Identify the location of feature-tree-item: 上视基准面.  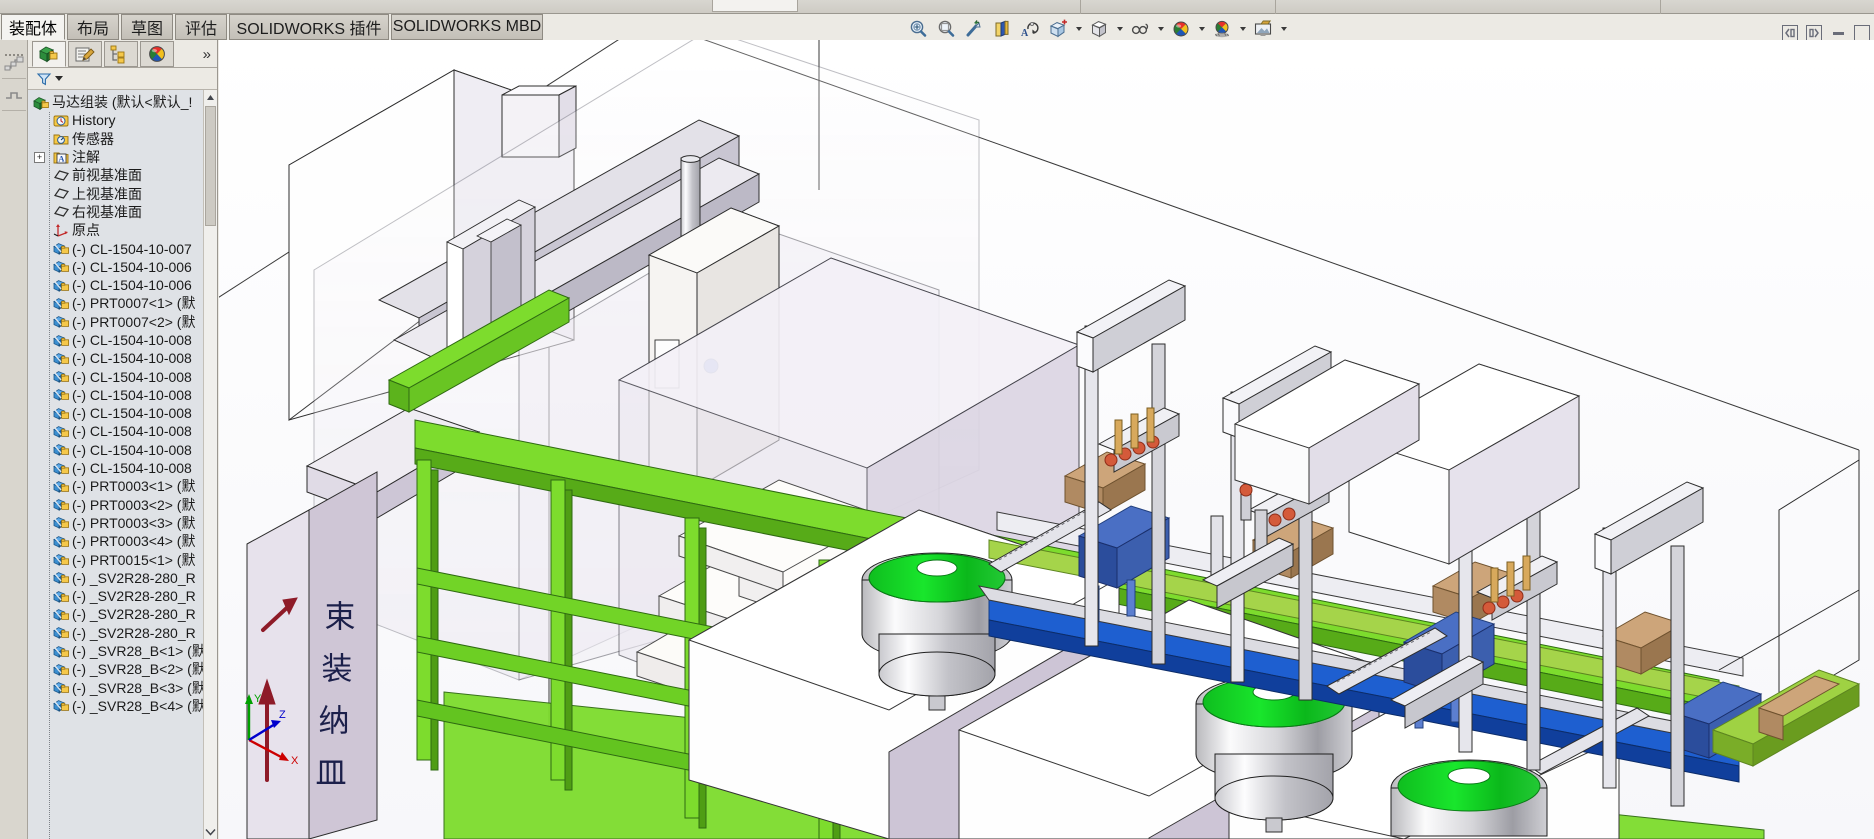
(122, 193).